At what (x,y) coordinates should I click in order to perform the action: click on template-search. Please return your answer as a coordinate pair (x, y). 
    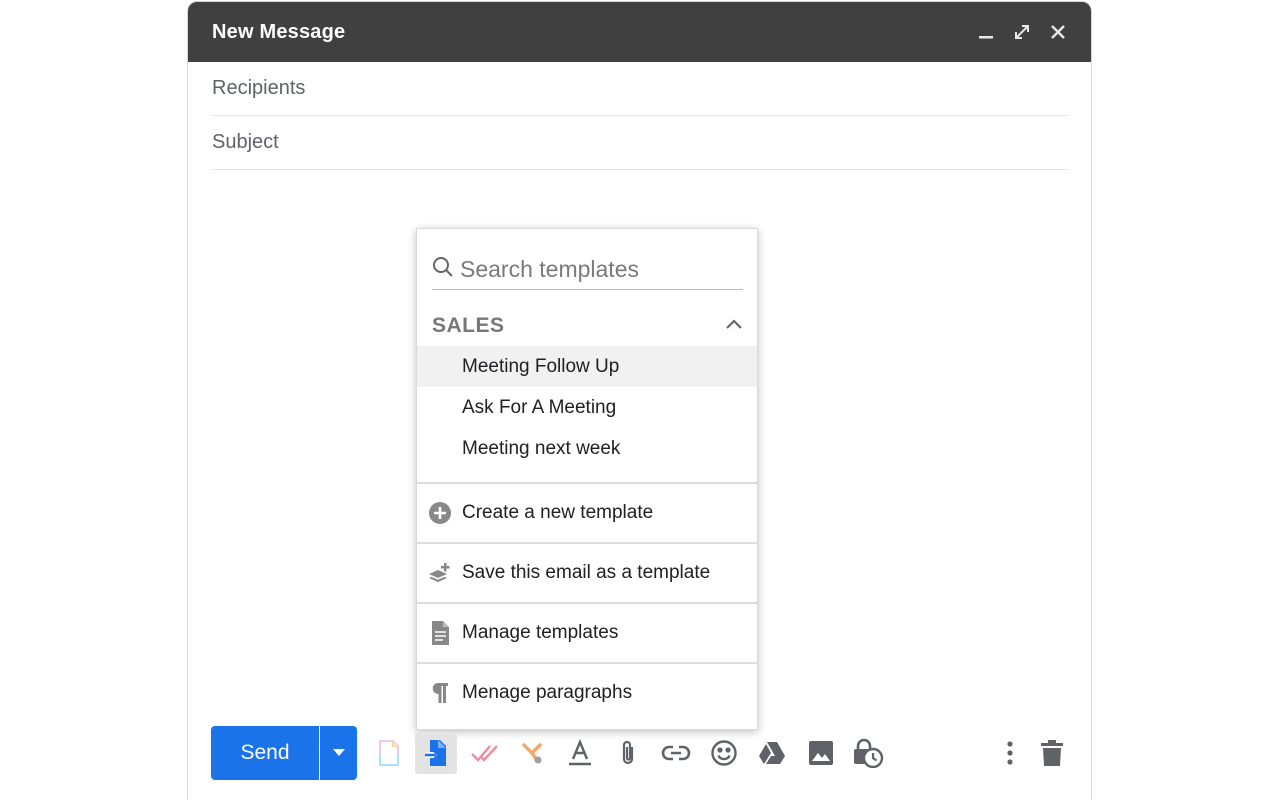
    Looking at the image, I should click on (587, 269).